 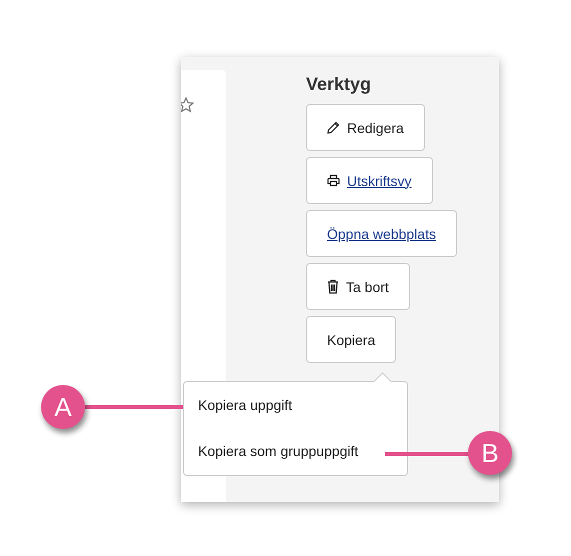 What do you see at coordinates (339, 84) in the screenshot?
I see `panel-title: Verktyg` at bounding box center [339, 84].